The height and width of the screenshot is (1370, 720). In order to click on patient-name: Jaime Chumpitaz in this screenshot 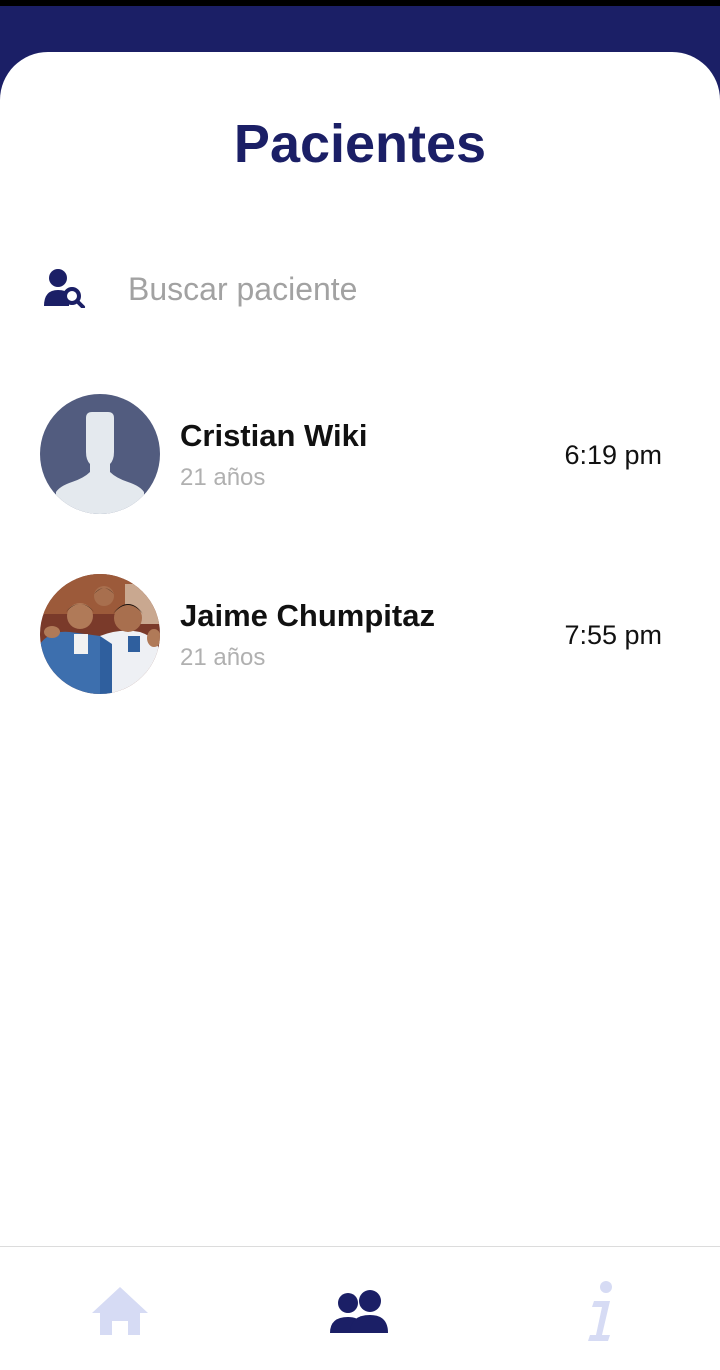, I will do `click(307, 615)`.